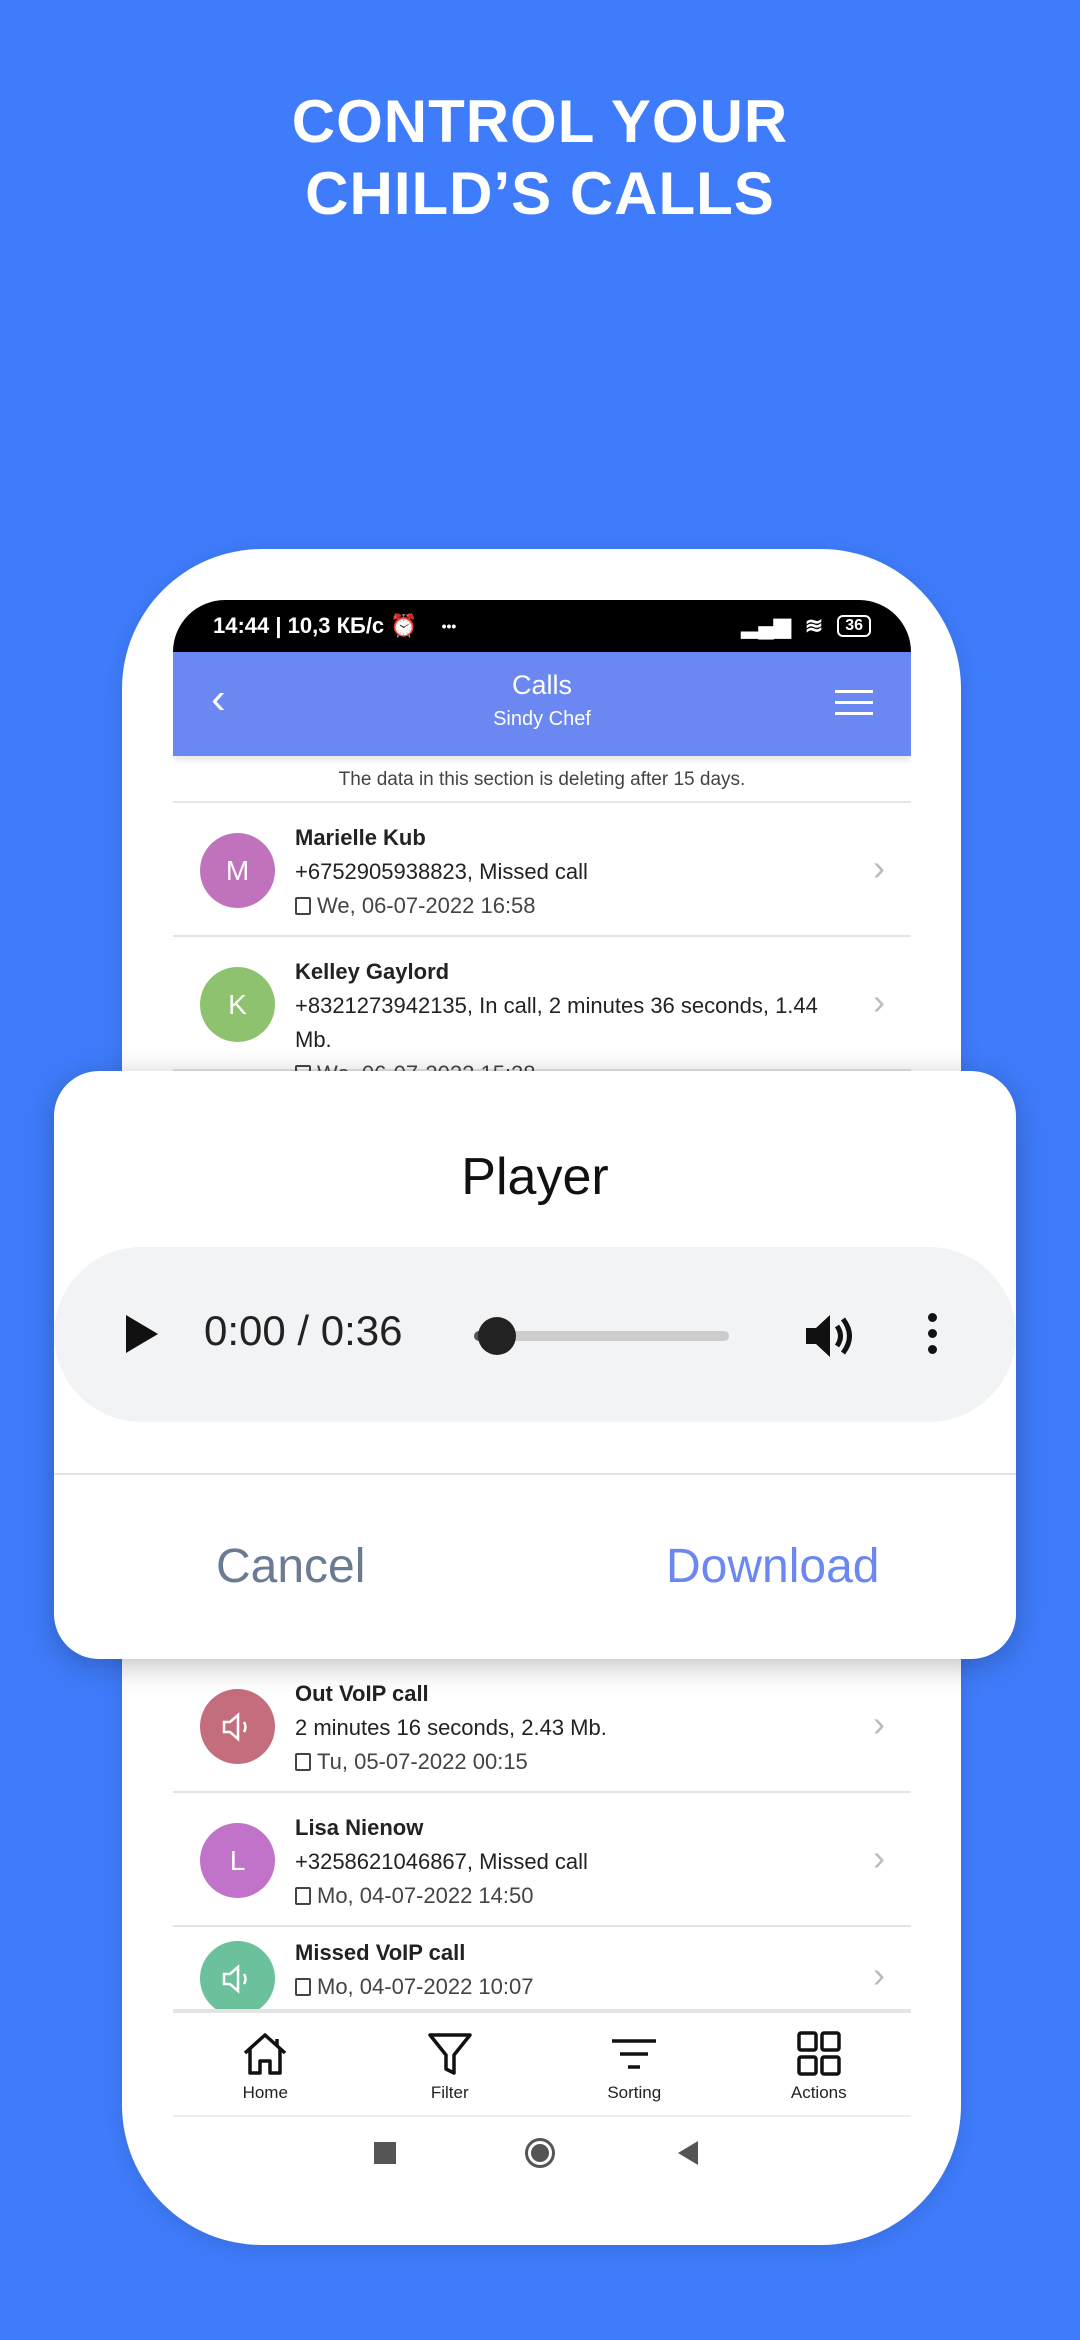  What do you see at coordinates (535, 1334) in the screenshot?
I see `audio-player: 0:00 / 0:36` at bounding box center [535, 1334].